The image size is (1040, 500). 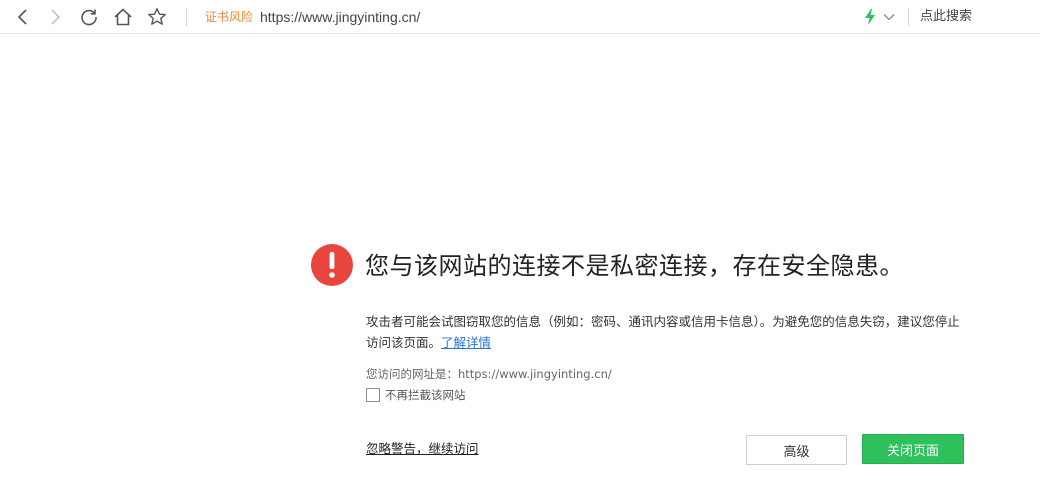 I want to click on close-page-button: 关闭页面, so click(x=913, y=449).